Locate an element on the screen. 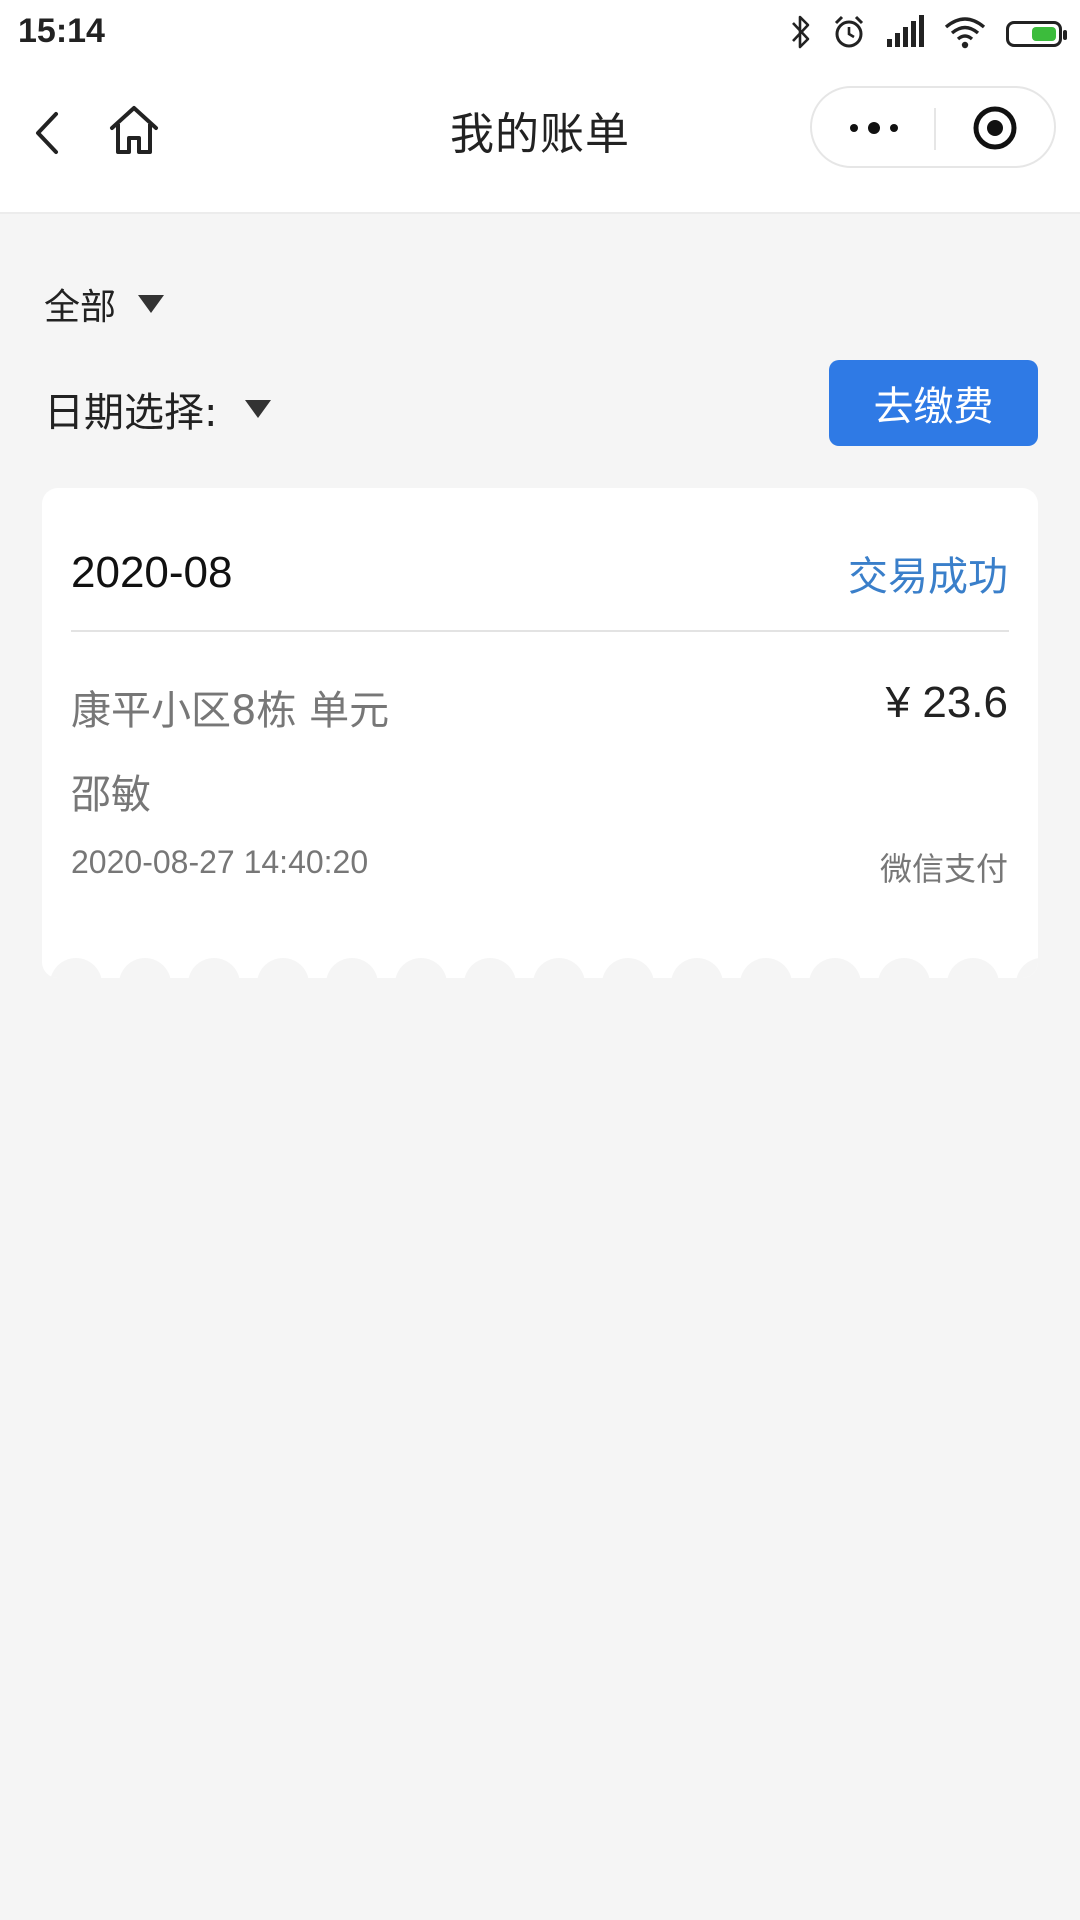 The height and width of the screenshot is (1920, 1080). date-filter: 日期选择: is located at coordinates (158, 409).